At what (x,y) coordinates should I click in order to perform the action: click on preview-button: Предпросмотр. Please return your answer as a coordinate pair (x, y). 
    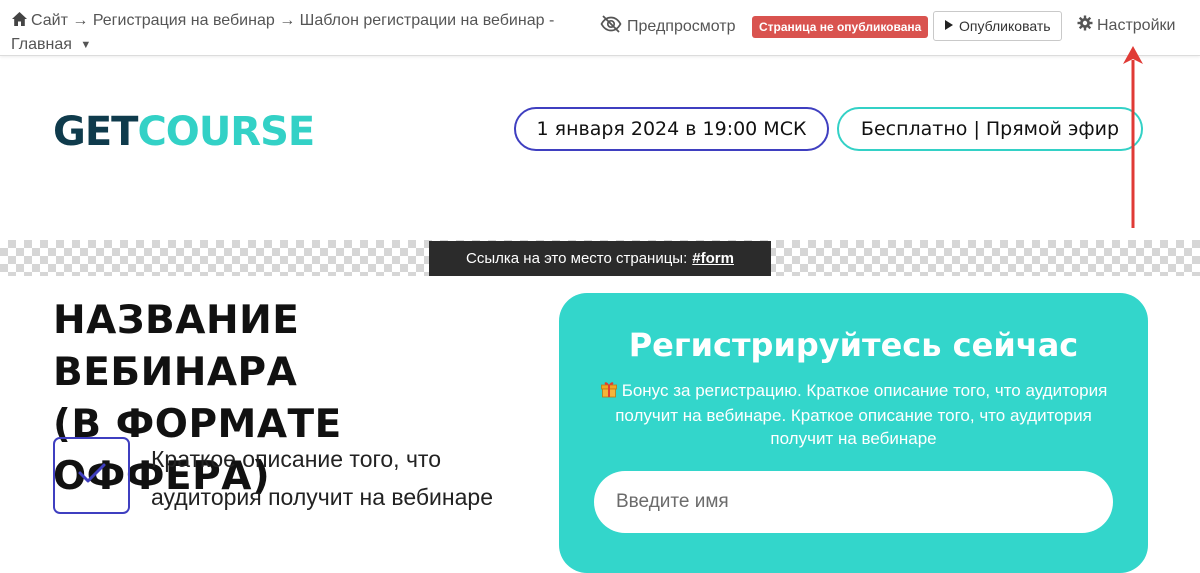
    Looking at the image, I should click on (668, 26).